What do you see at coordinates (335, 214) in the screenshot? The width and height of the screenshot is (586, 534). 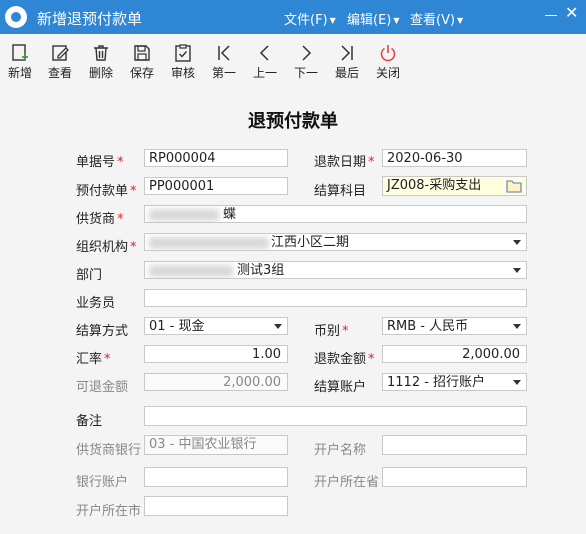 I see `supplier-field: 蝶` at bounding box center [335, 214].